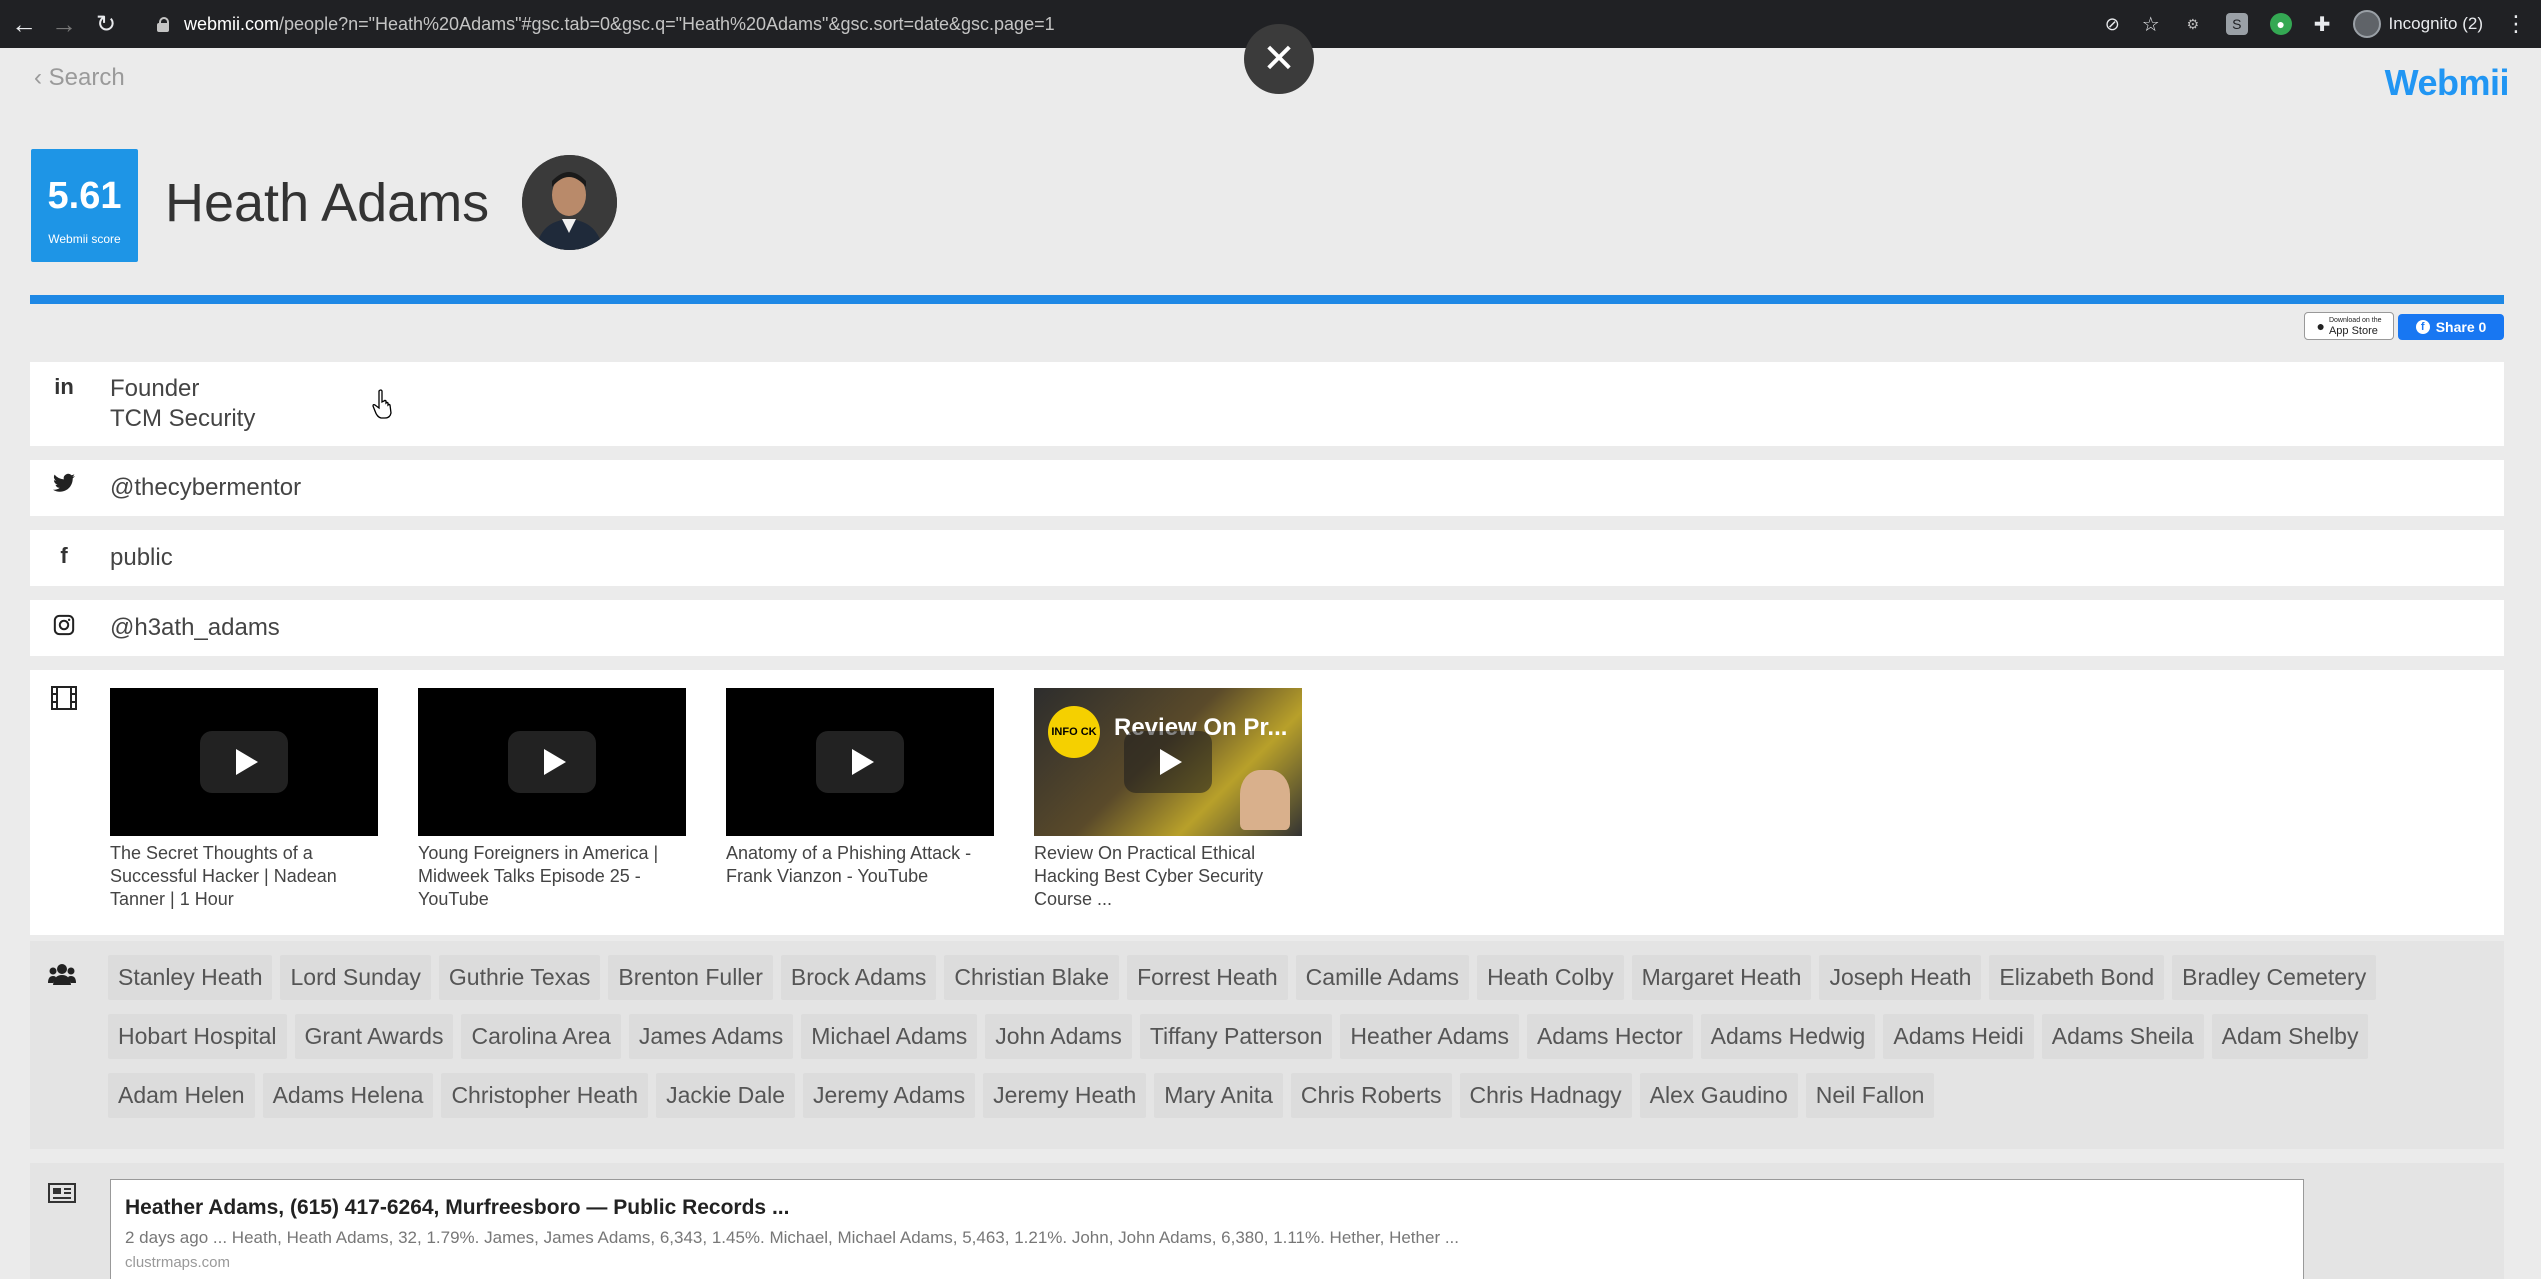  I want to click on person-tag: Lord Sunday, so click(355, 977).